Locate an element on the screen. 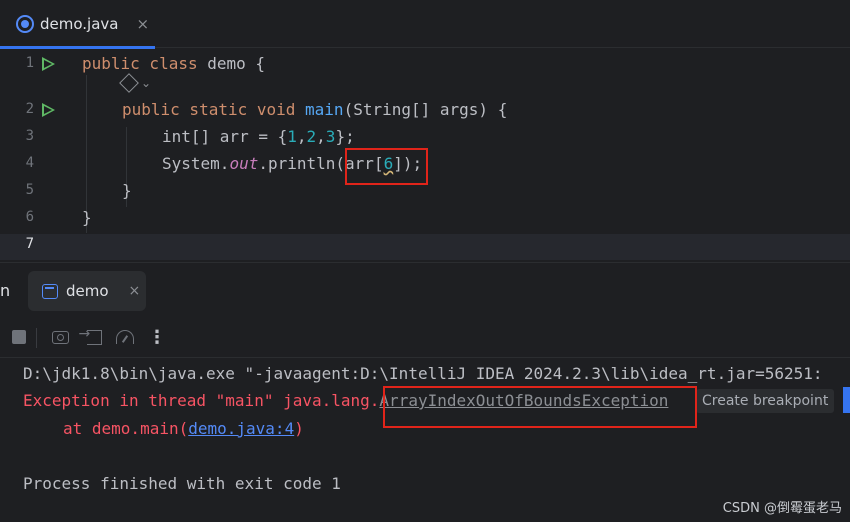 The height and width of the screenshot is (522, 850). screenshot-button is located at coordinates (60, 337).